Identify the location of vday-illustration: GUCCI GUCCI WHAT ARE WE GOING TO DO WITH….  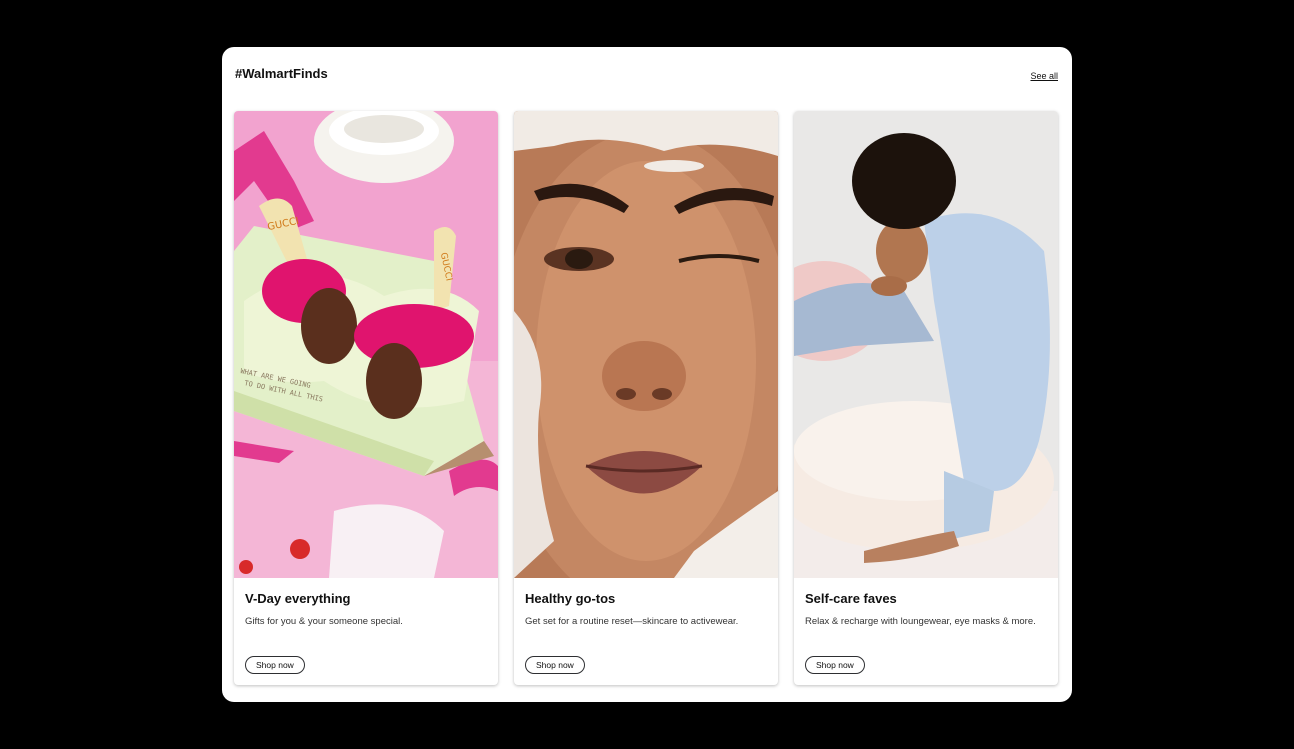
(366, 344).